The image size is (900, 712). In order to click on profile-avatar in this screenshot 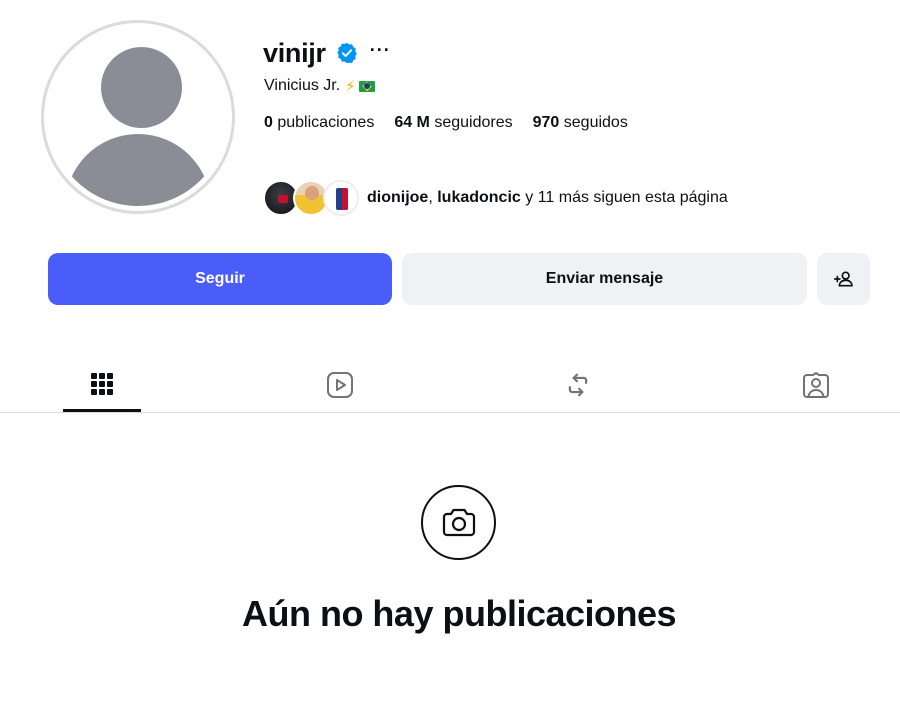, I will do `click(138, 117)`.